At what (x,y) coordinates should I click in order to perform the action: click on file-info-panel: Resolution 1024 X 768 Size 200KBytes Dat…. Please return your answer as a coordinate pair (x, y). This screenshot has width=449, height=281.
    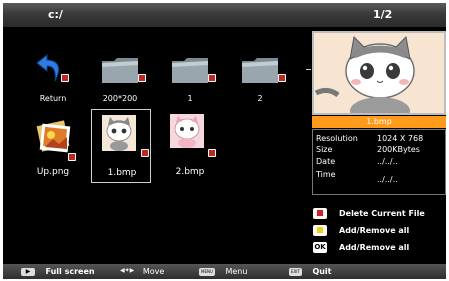
    Looking at the image, I should click on (379, 162).